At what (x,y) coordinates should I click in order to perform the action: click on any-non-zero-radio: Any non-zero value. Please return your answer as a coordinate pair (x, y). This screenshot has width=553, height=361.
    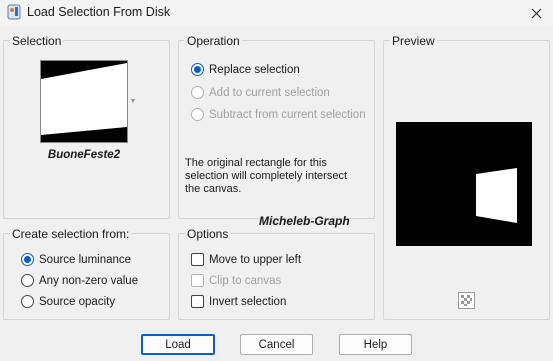
    Looking at the image, I should click on (79, 280).